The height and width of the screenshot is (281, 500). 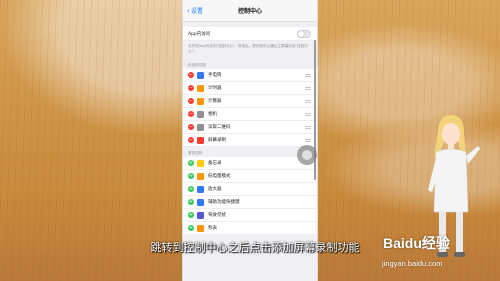 What do you see at coordinates (219, 127) in the screenshot?
I see `control-label: 读取二维码` at bounding box center [219, 127].